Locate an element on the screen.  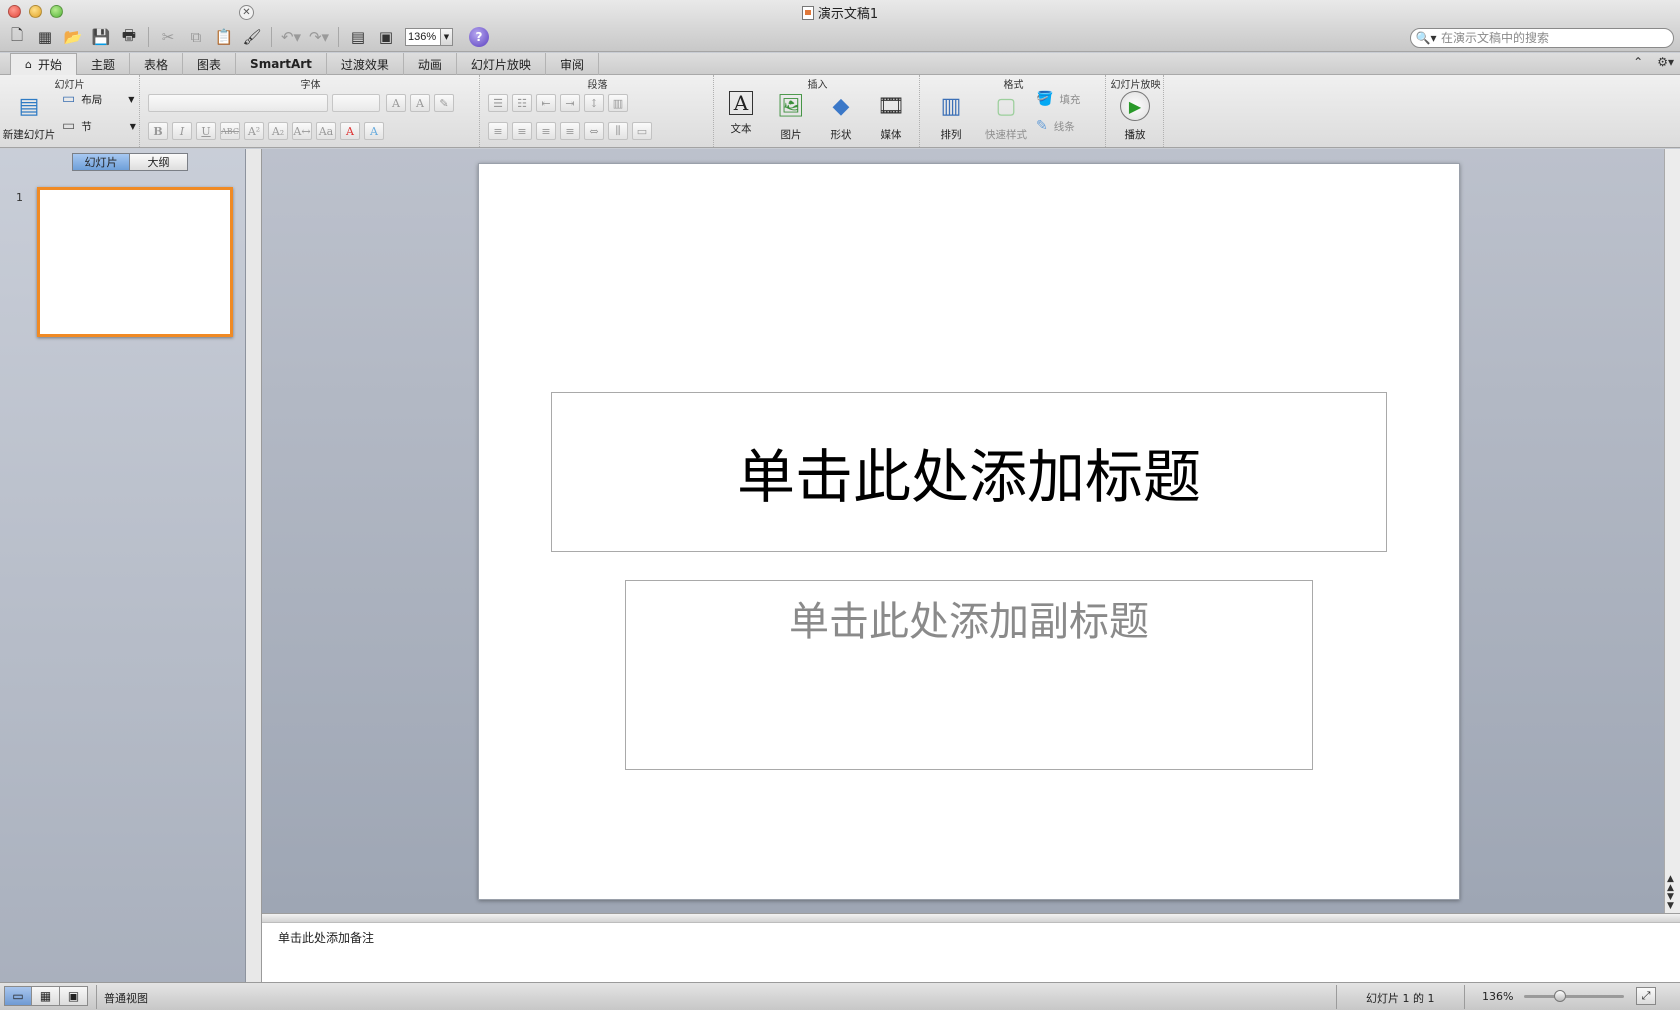
tab-slides: 幻灯片 is located at coordinates (101, 162).